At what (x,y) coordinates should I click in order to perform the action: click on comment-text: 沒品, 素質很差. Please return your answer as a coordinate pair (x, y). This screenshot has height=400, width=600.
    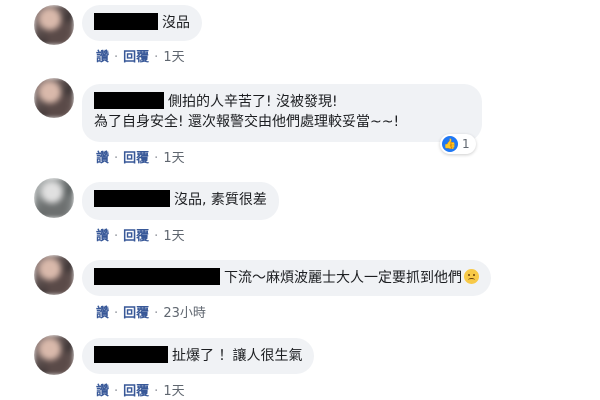
    Looking at the image, I should click on (220, 200).